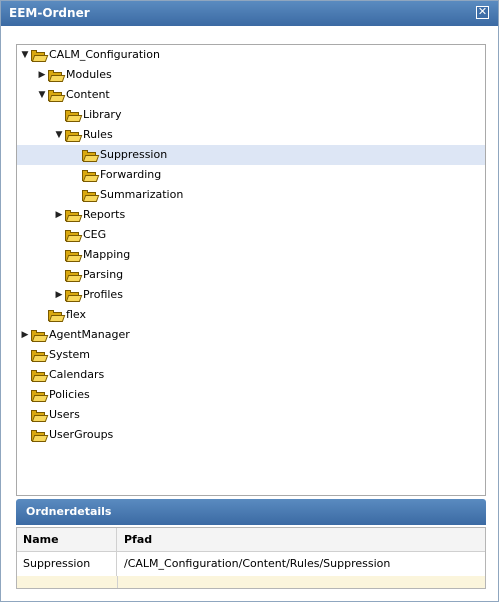 The width and height of the screenshot is (499, 602). What do you see at coordinates (117, 582) in the screenshot?
I see `column-divider` at bounding box center [117, 582].